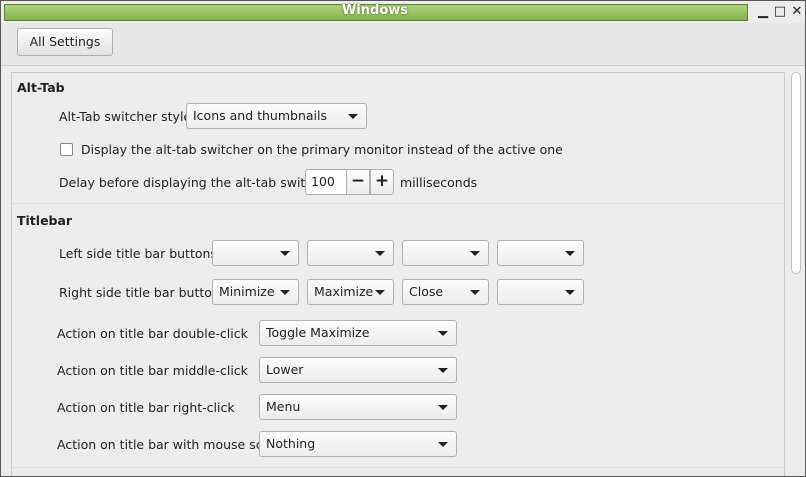 This screenshot has width=806, height=477. I want to click on right-click-combo: Menu, so click(358, 407).